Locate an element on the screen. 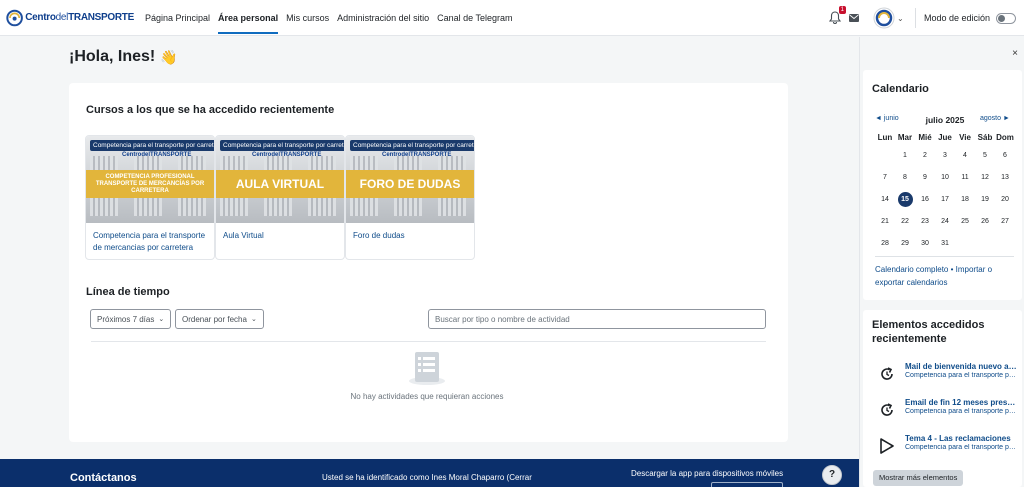  calendar-day: 5 is located at coordinates (985, 155).